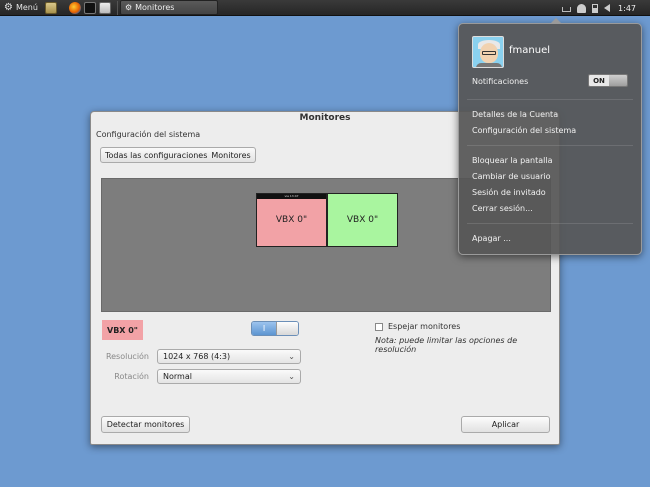  Describe the element at coordinates (197, 356) in the screenshot. I see `resolution-value: 1024 x 768 (4:3)` at that location.